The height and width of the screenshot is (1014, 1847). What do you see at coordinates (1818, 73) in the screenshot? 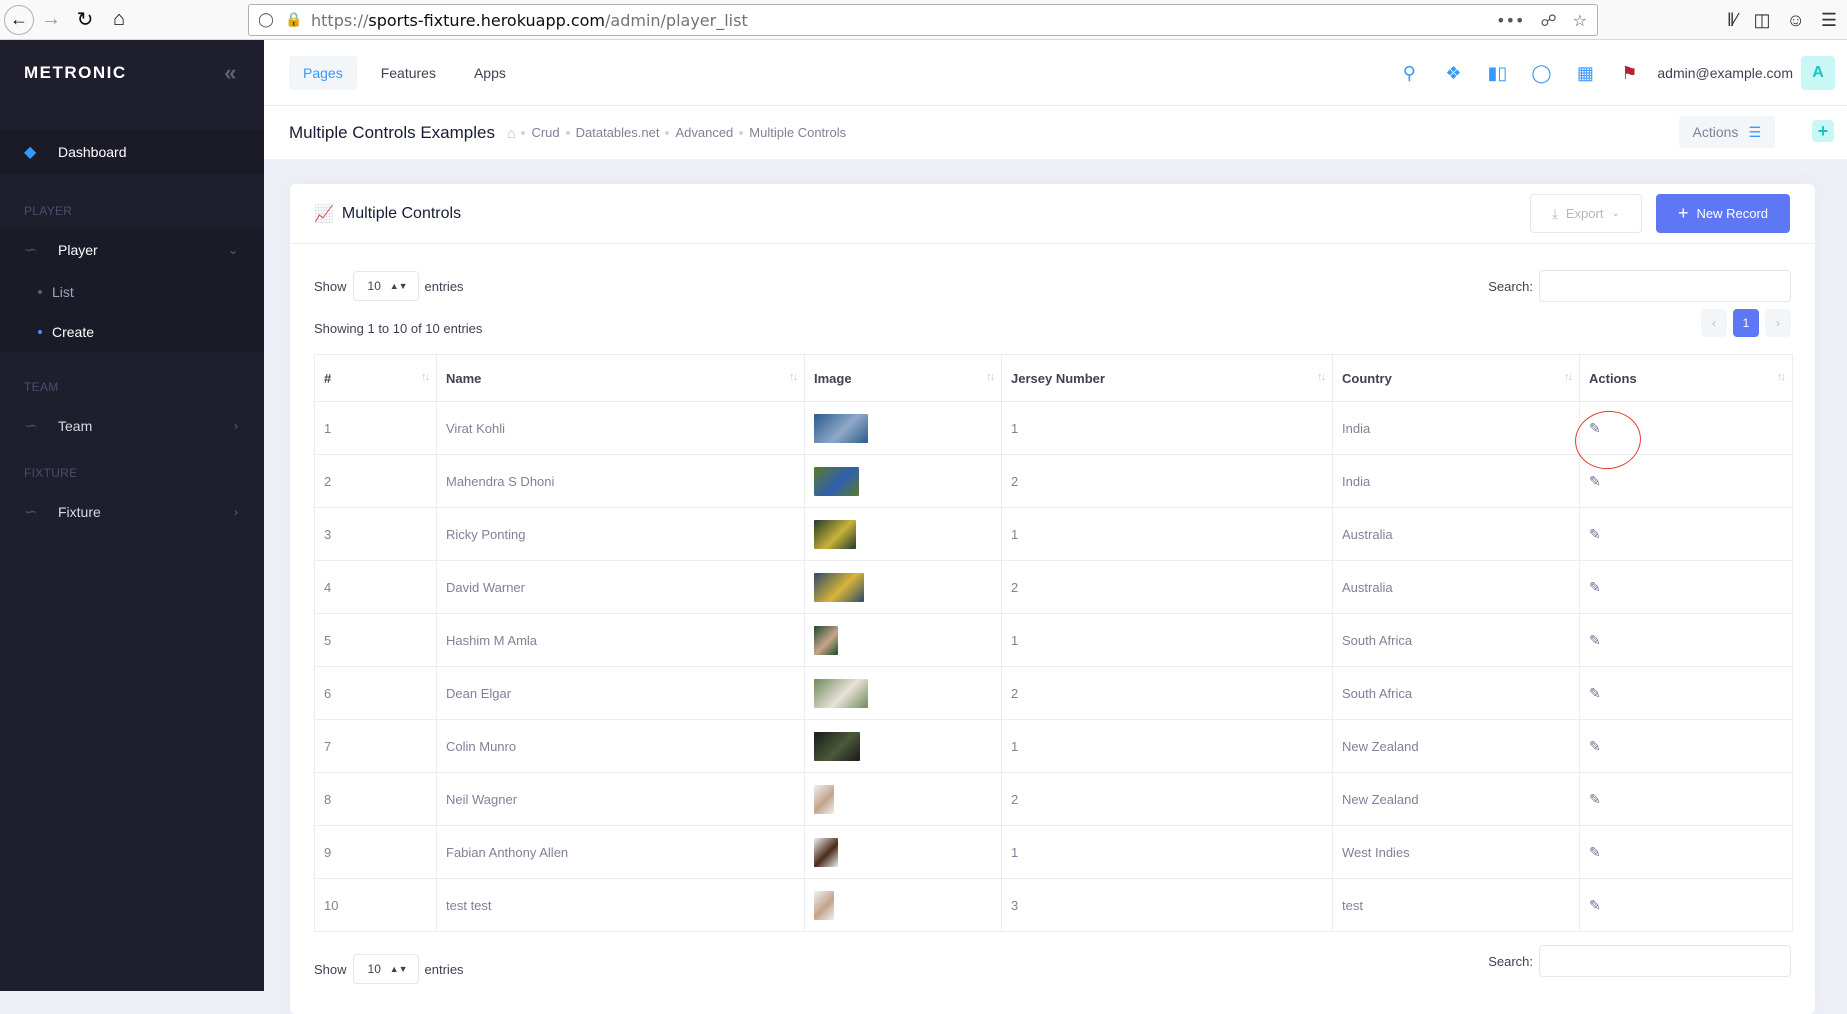
I see `avatar: A` at bounding box center [1818, 73].